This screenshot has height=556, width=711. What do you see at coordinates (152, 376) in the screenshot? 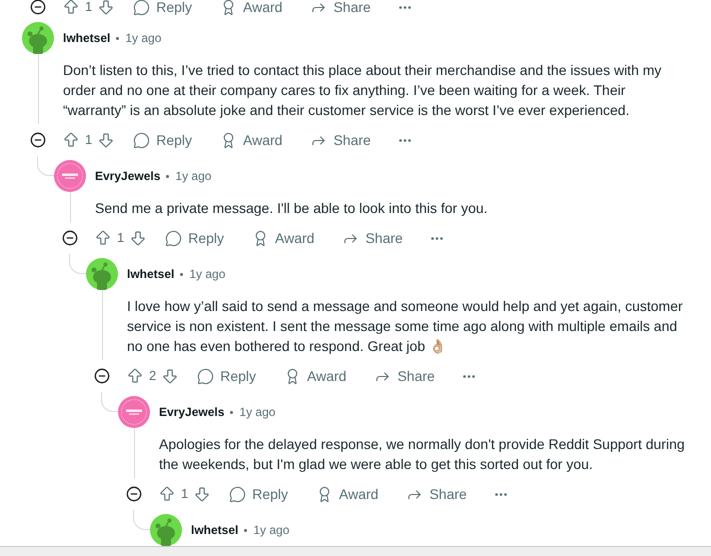
I see `vote-count: 2` at bounding box center [152, 376].